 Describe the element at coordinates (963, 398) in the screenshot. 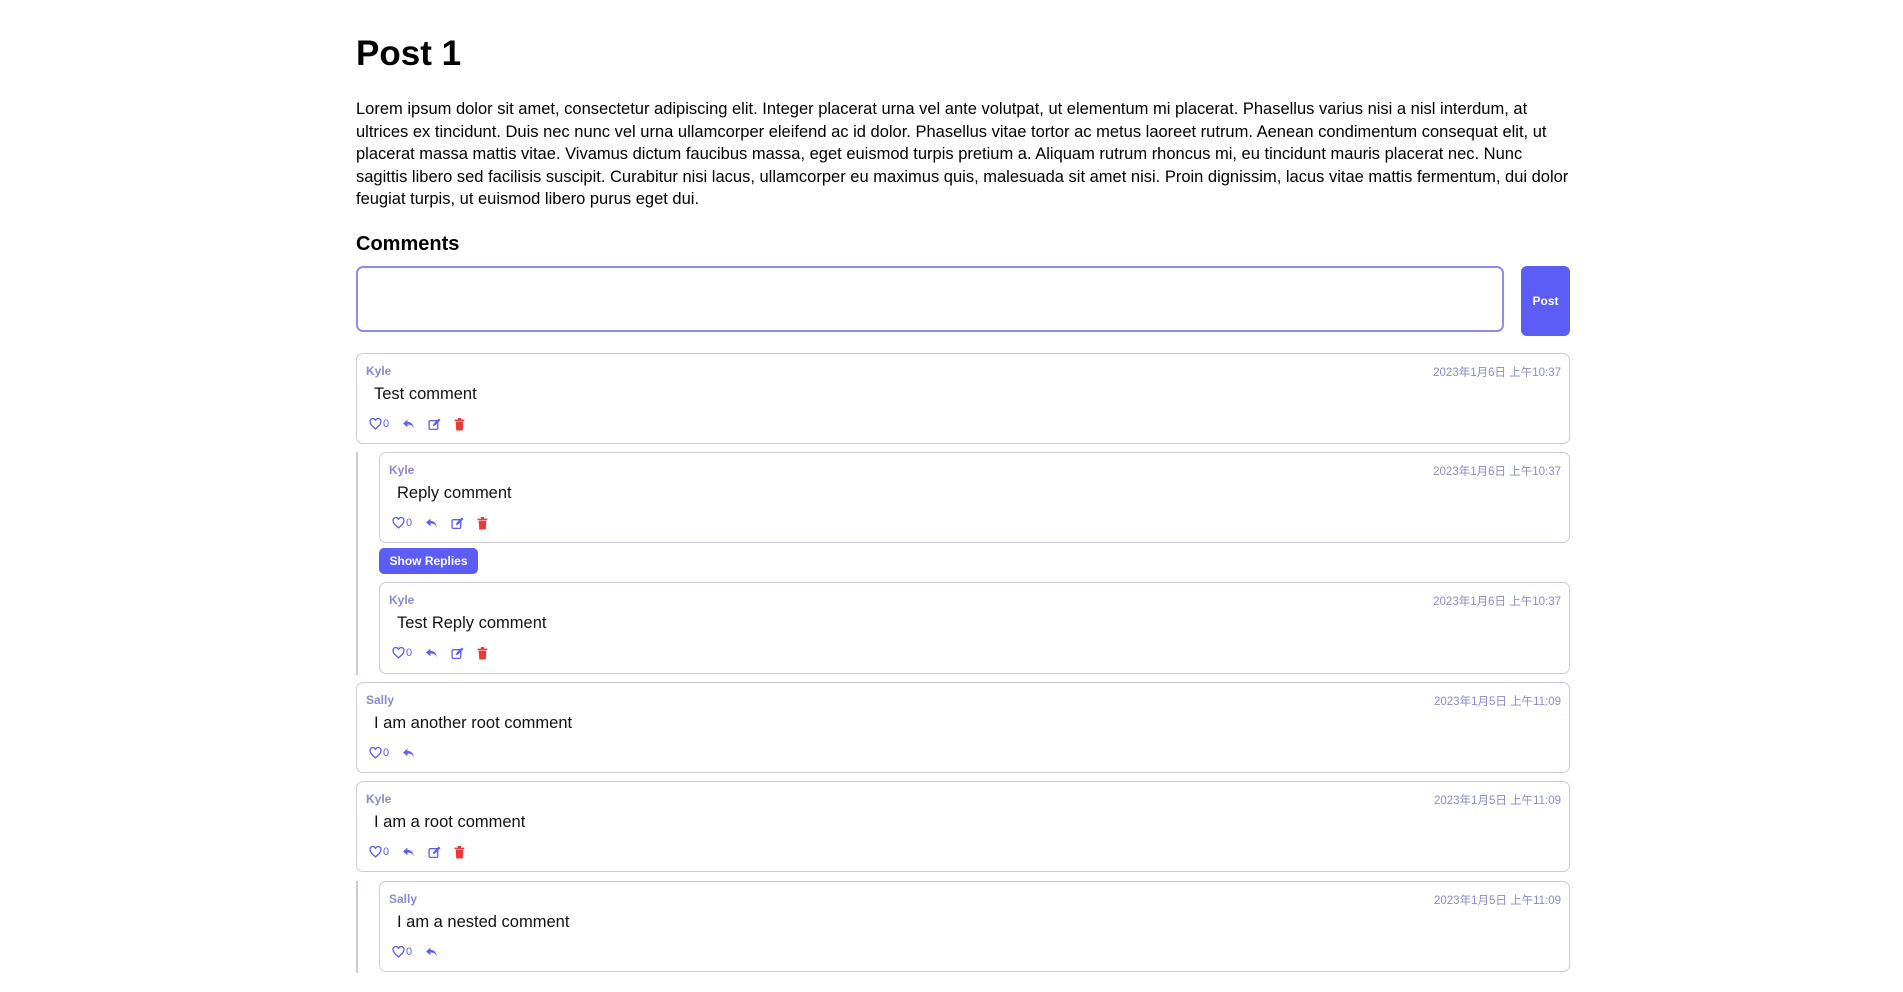

I see `comment-card: Kyle 2023年1月6日 上午10:37 Test comment 0` at that location.